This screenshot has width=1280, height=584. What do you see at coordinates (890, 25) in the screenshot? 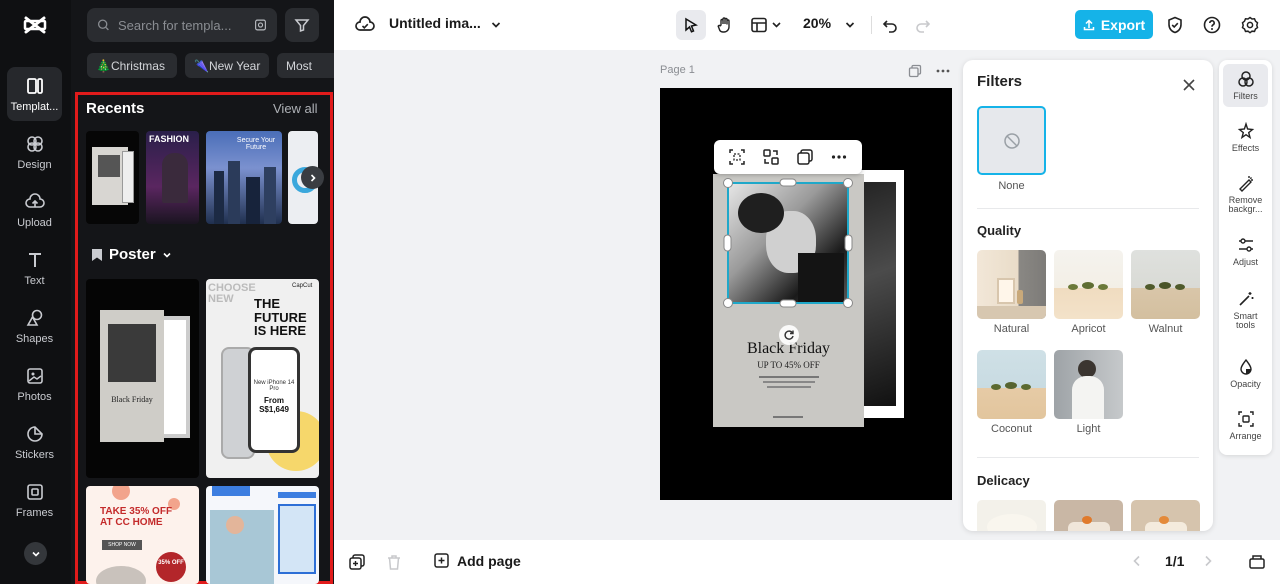
I see `undo-icon` at bounding box center [890, 25].